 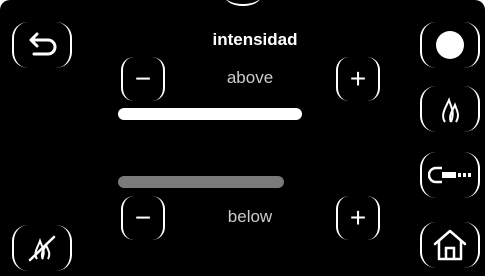 What do you see at coordinates (243, 3) in the screenshot?
I see `top-notch` at bounding box center [243, 3].